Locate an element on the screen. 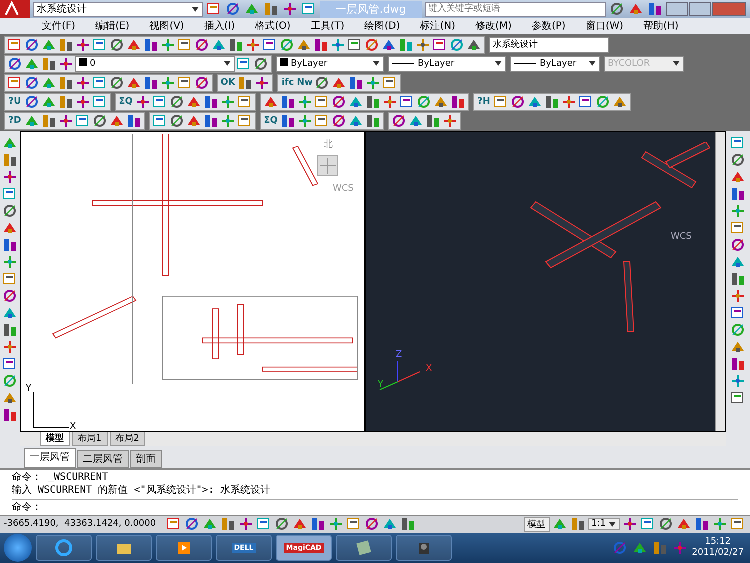 The height and width of the screenshot is (563, 750). sheet-tab: 二层风管 is located at coordinates (103, 459).